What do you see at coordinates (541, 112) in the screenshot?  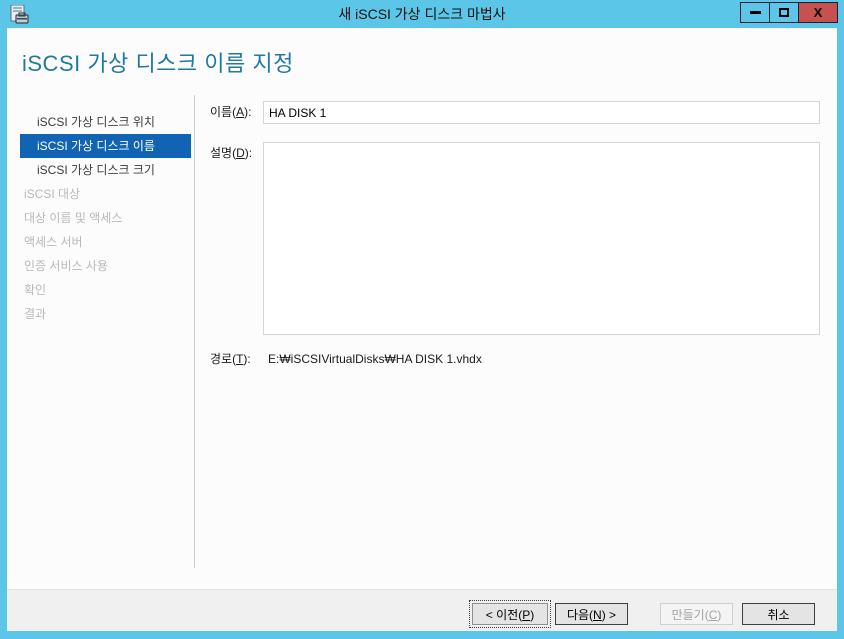 I see `name-input` at bounding box center [541, 112].